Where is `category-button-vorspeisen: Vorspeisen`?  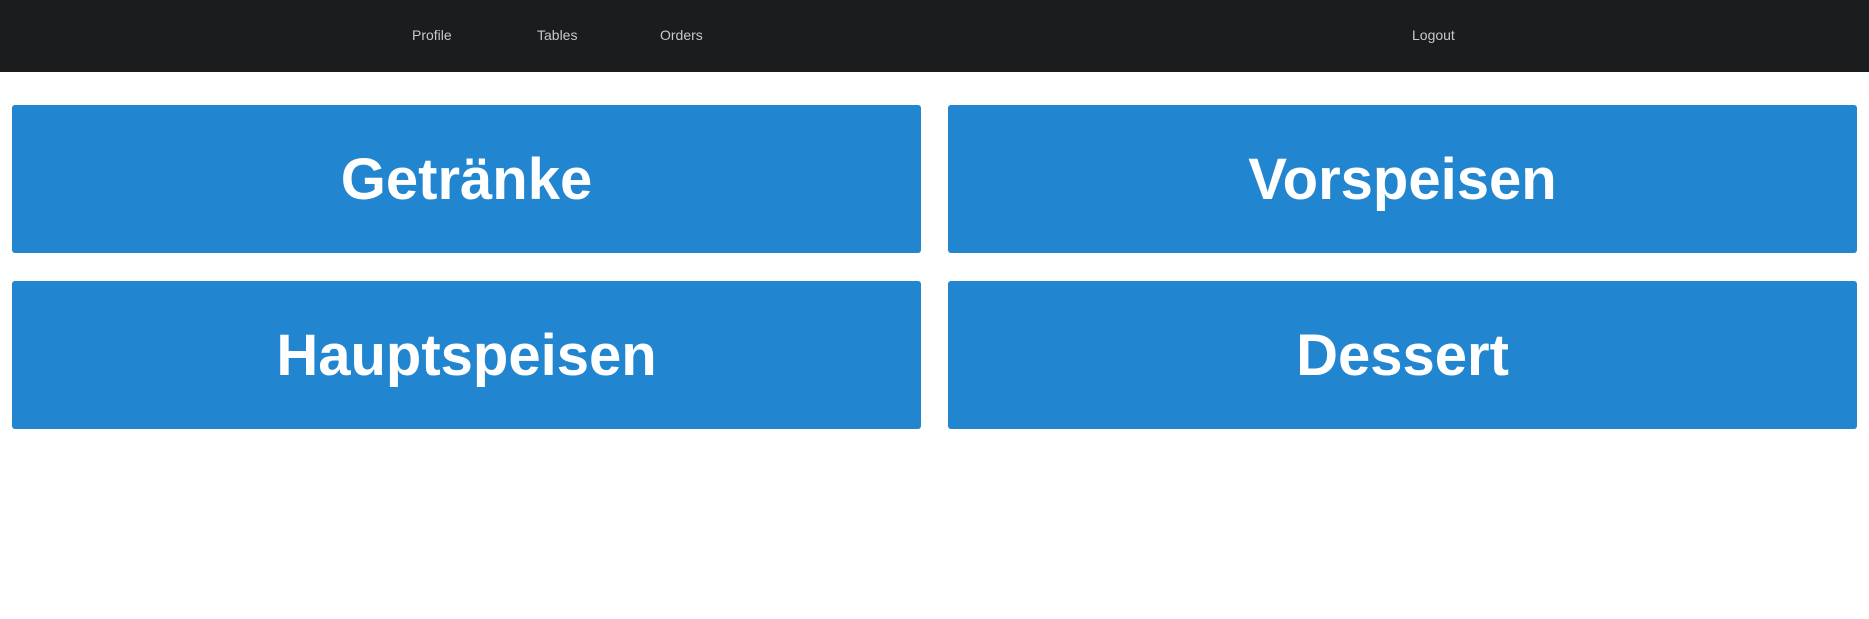
category-button-vorspeisen: Vorspeisen is located at coordinates (1402, 179).